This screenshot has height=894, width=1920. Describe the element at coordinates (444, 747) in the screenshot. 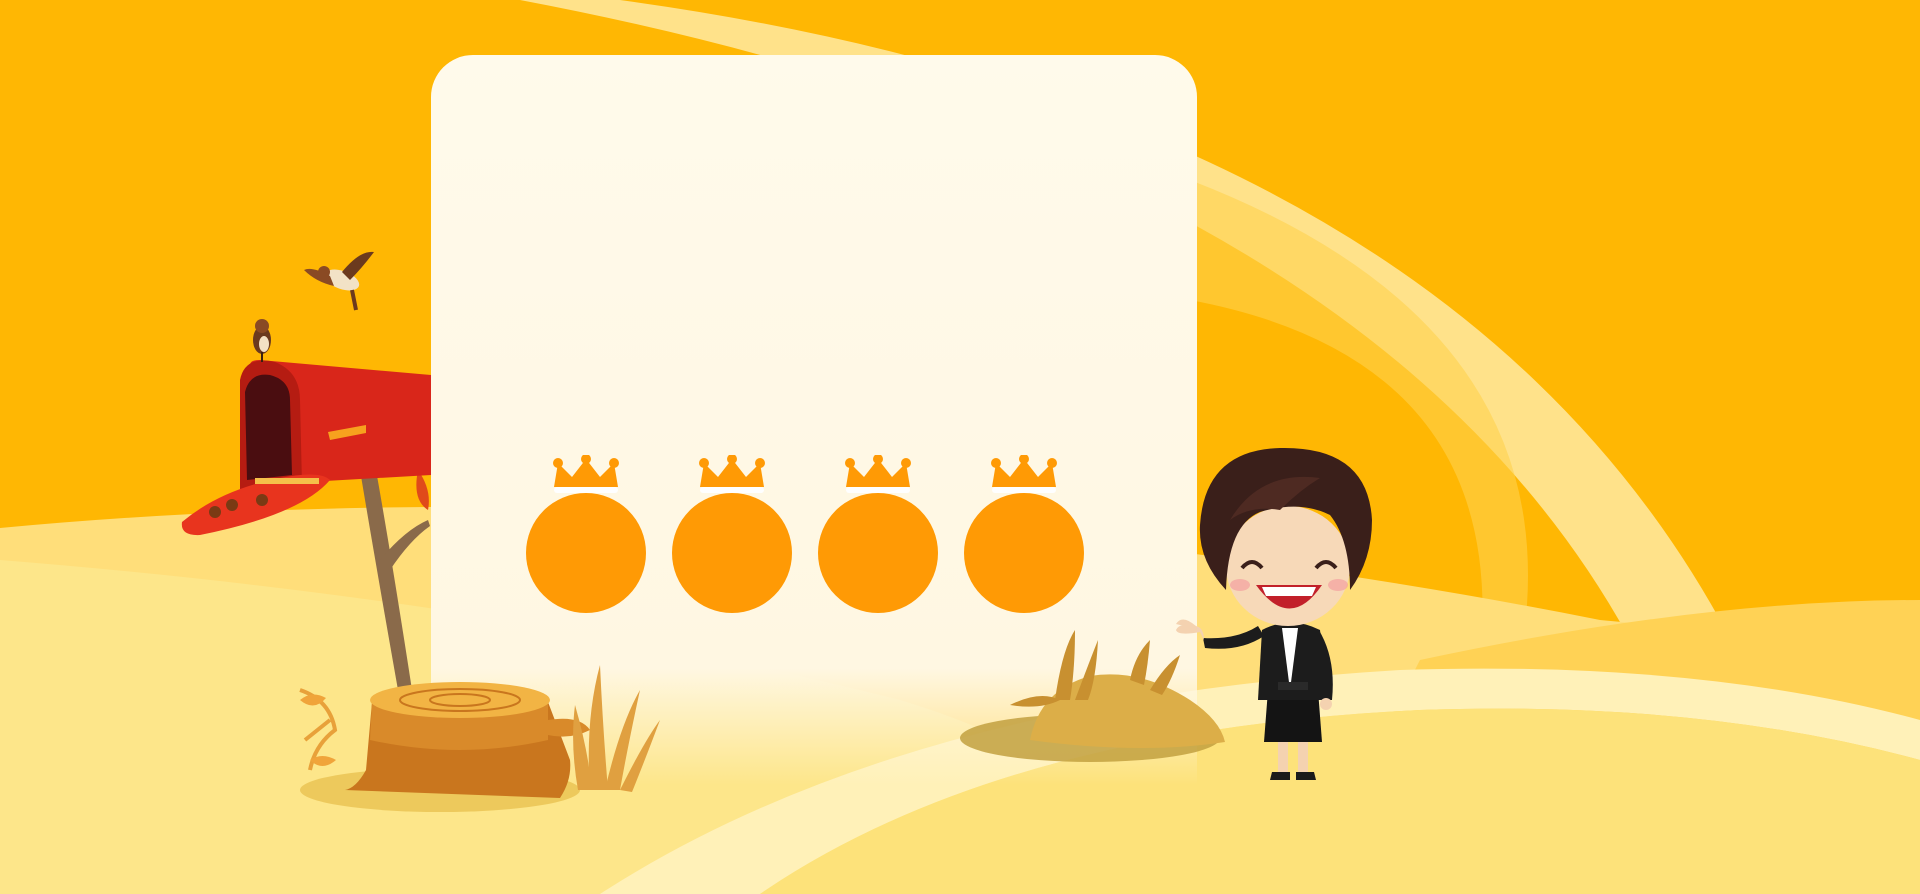

I see `tree-stump` at that location.